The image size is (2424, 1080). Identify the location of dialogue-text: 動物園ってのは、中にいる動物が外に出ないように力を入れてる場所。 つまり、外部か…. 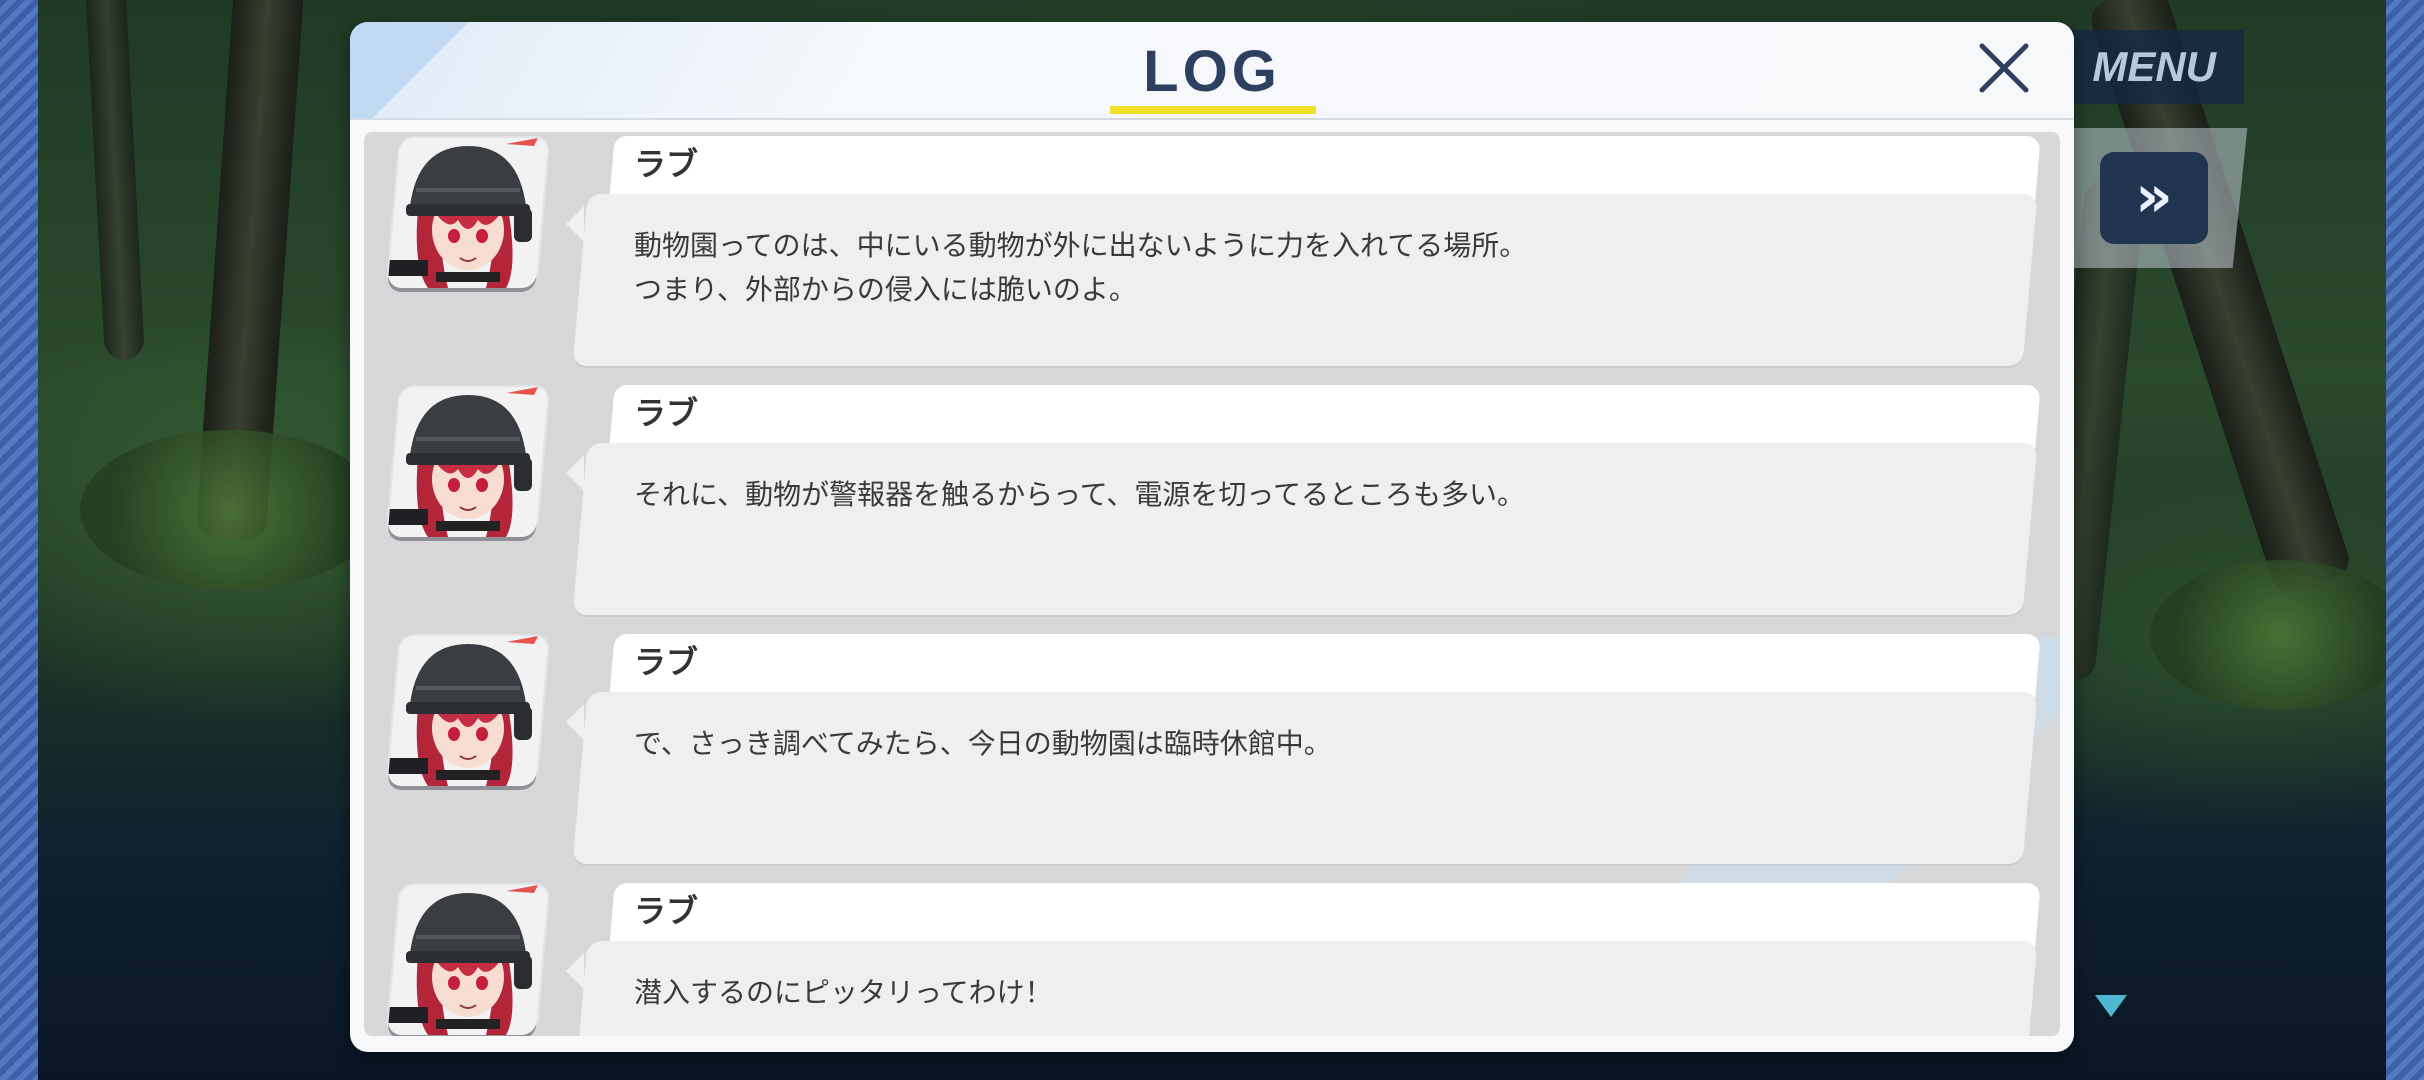
(1081, 267).